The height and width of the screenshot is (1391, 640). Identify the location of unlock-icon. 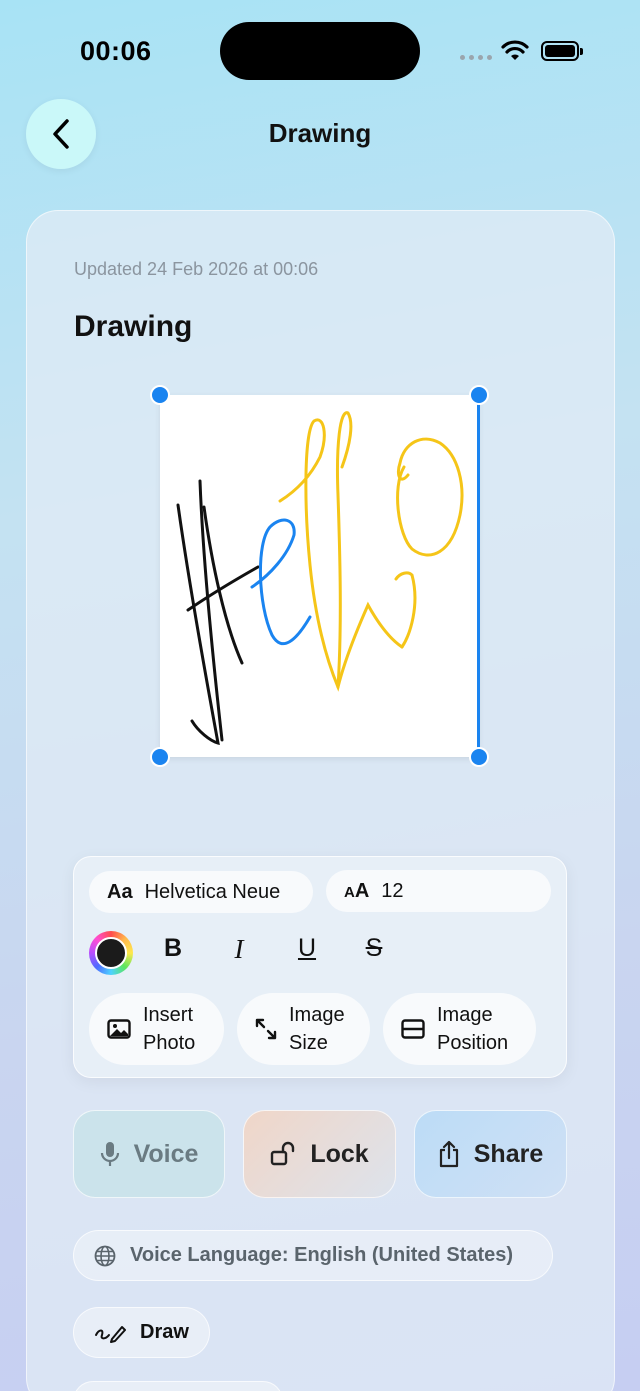
(283, 1154).